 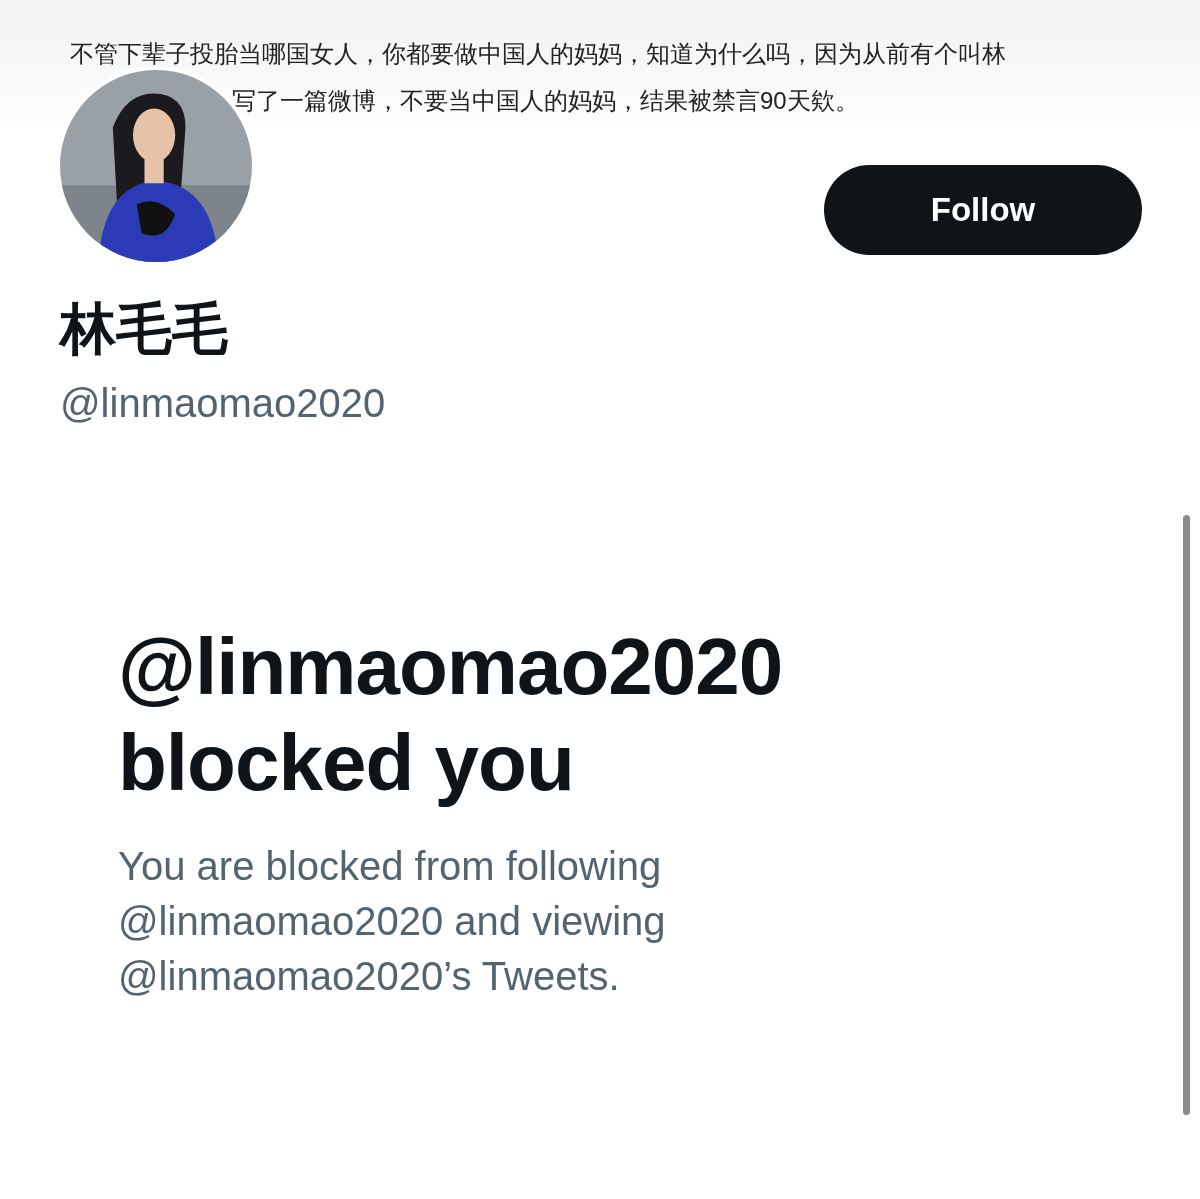 I want to click on blocked-heading: @linmaomao2020 blocked you, so click(x=451, y=715).